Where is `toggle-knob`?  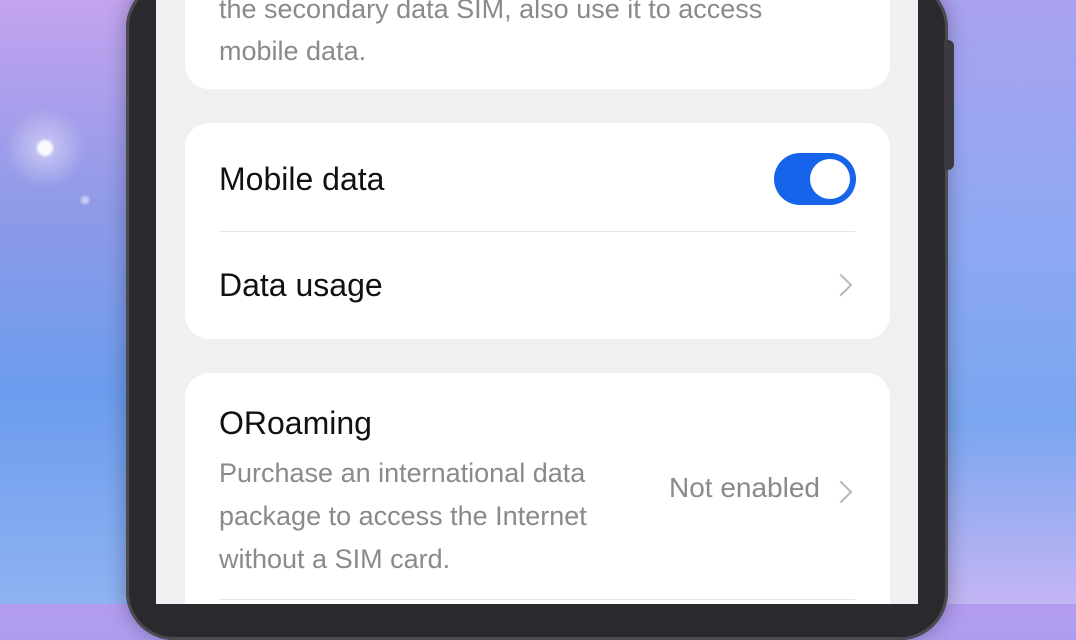
toggle-knob is located at coordinates (830, 179).